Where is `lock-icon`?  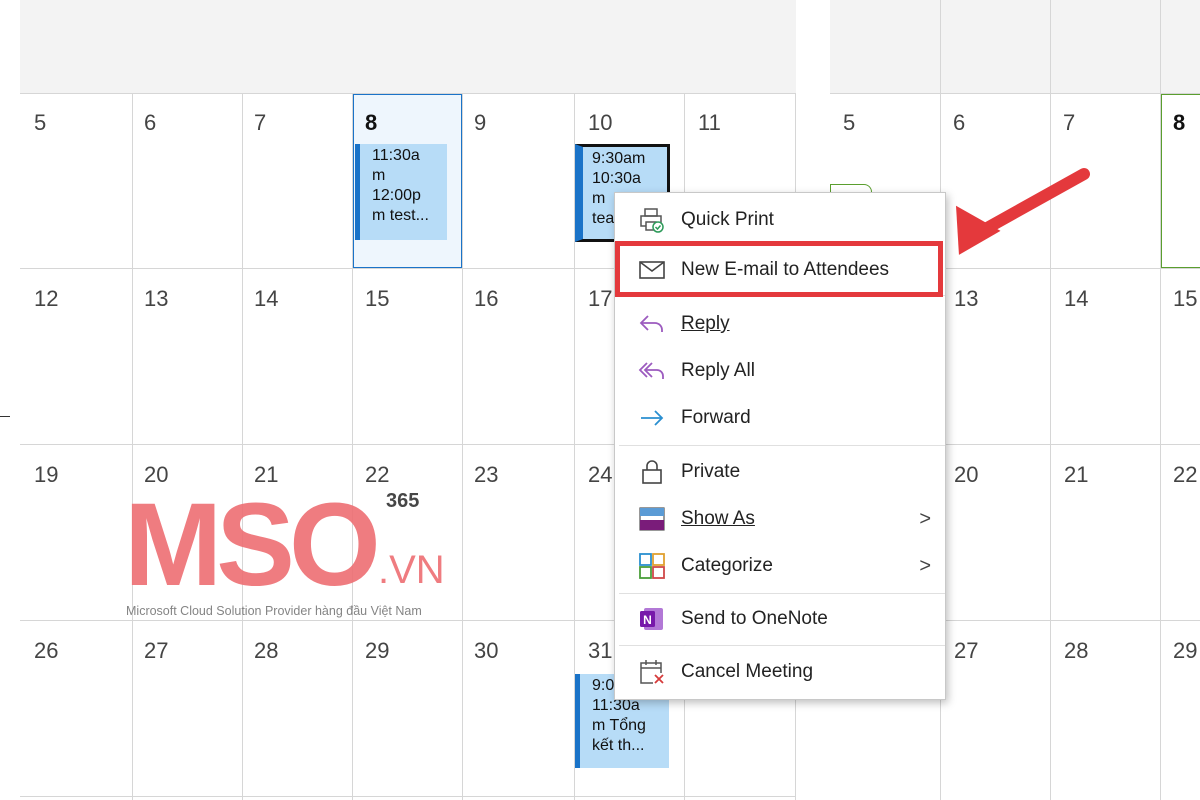 lock-icon is located at coordinates (652, 472).